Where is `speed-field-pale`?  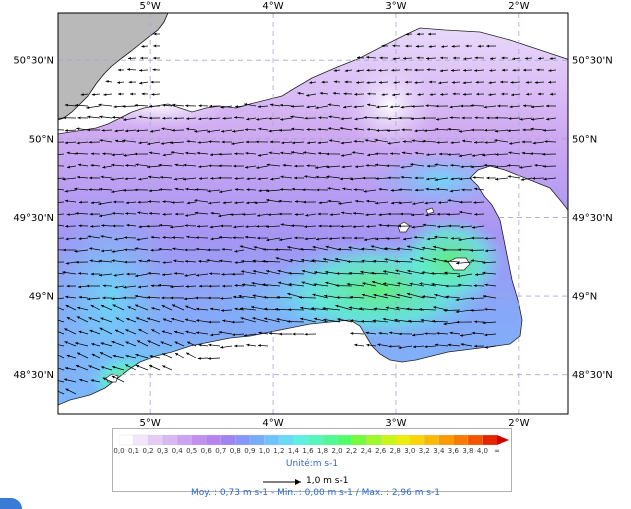 speed-field-pale is located at coordinates (390, 105).